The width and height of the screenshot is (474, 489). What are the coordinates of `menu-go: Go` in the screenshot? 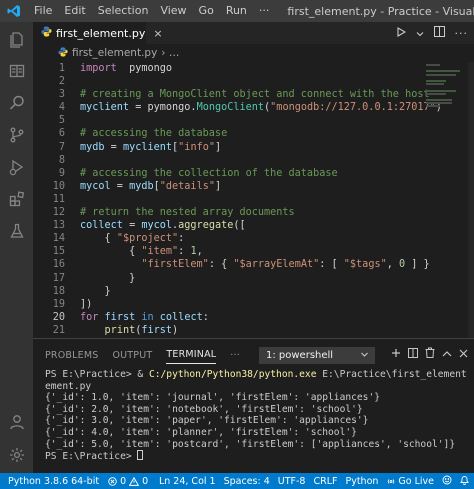 It's located at (206, 11).